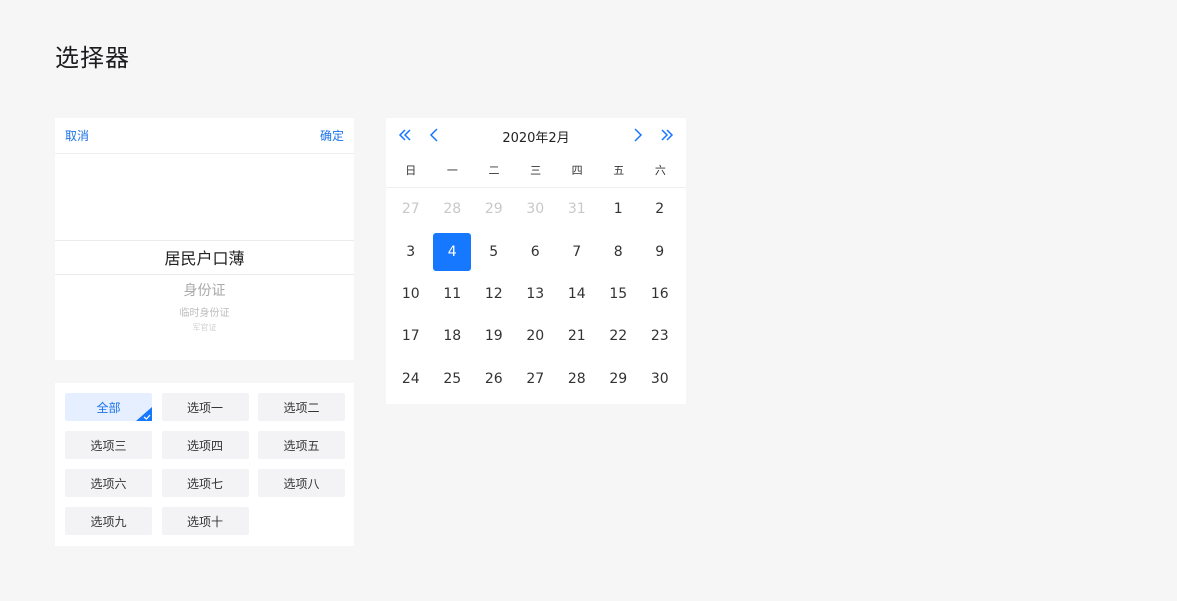 The height and width of the screenshot is (601, 1177). I want to click on calendar-day: 7, so click(577, 251).